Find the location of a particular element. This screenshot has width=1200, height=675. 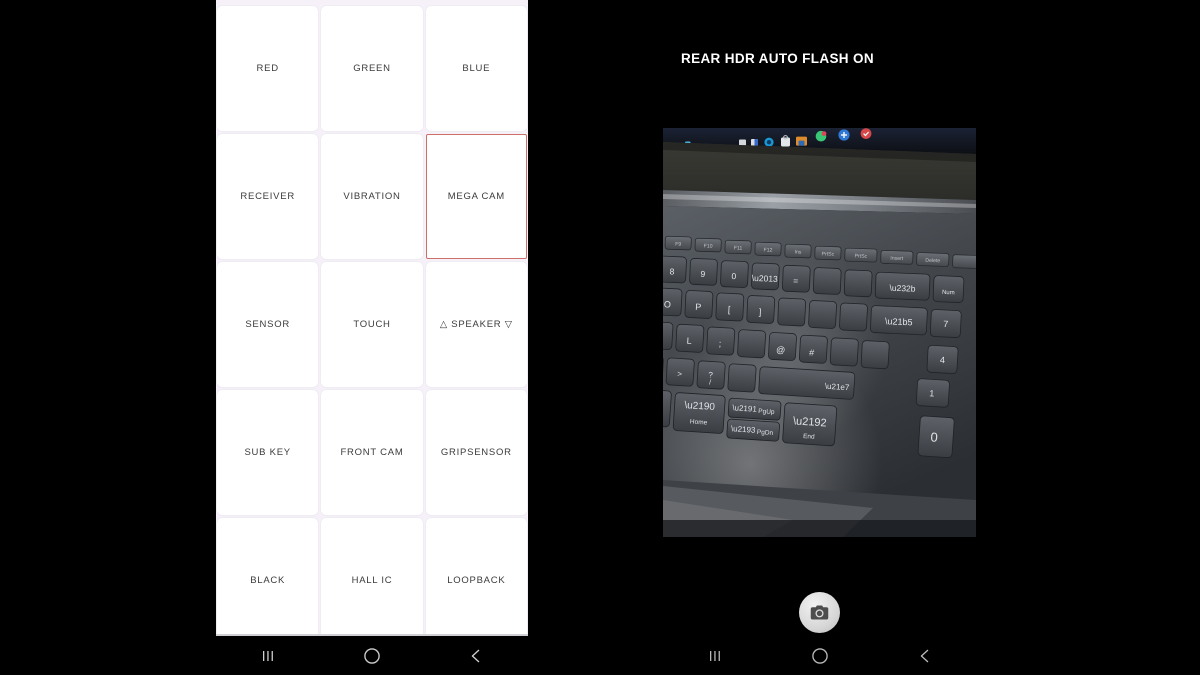

svg-text: \u2013 is located at coordinates (765, 278).